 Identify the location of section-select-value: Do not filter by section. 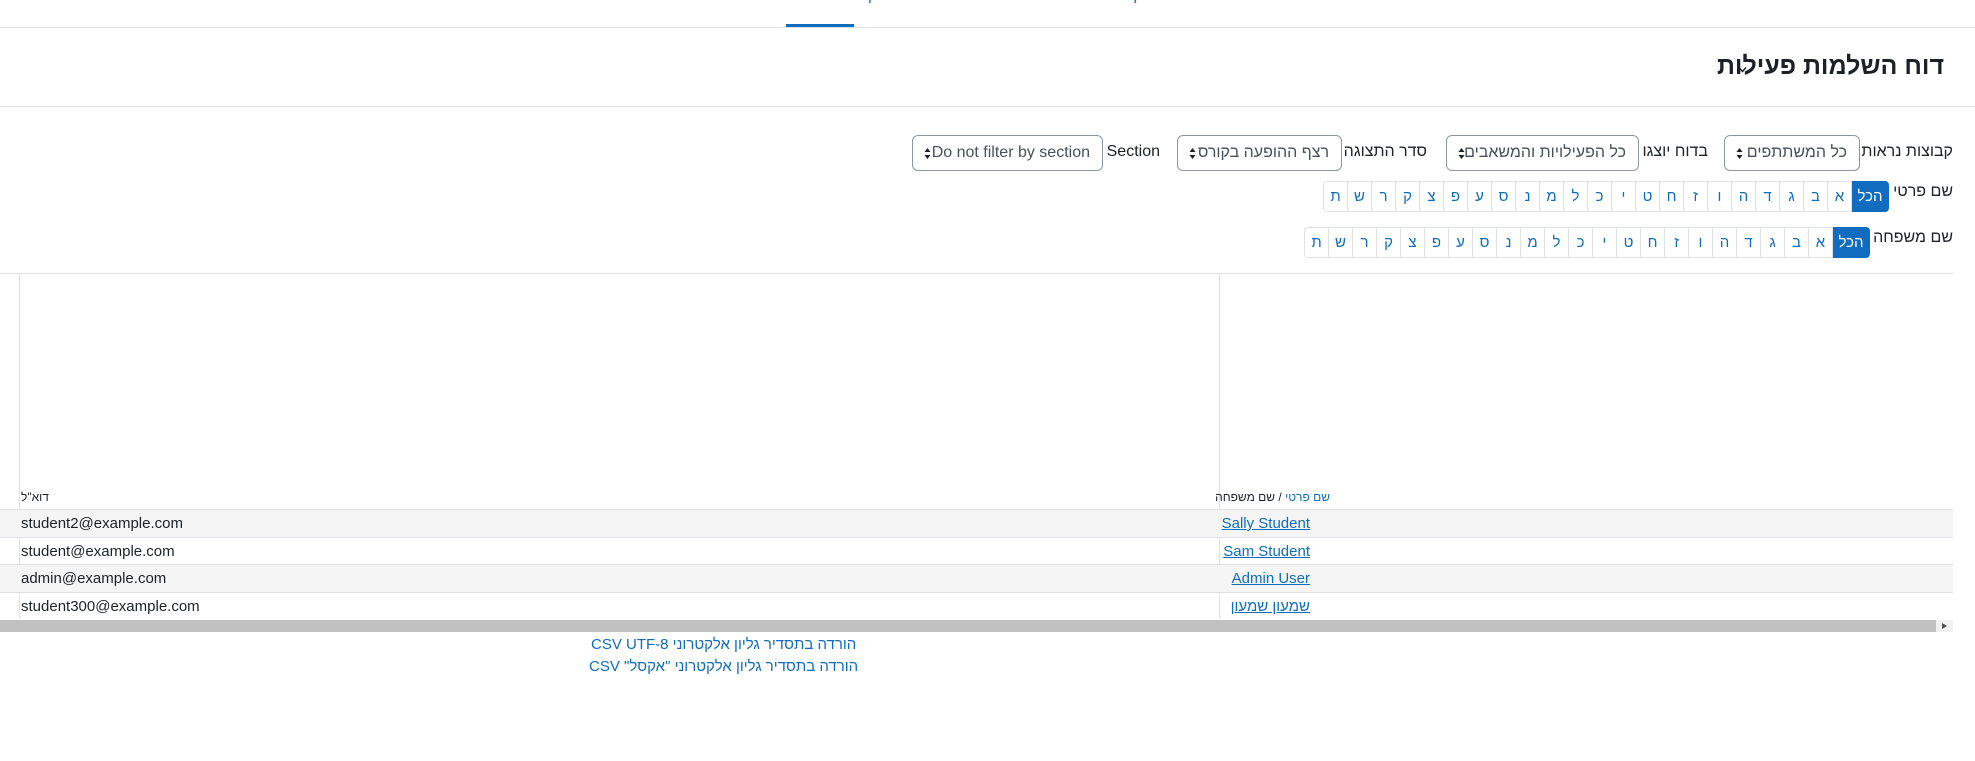
(1010, 152).